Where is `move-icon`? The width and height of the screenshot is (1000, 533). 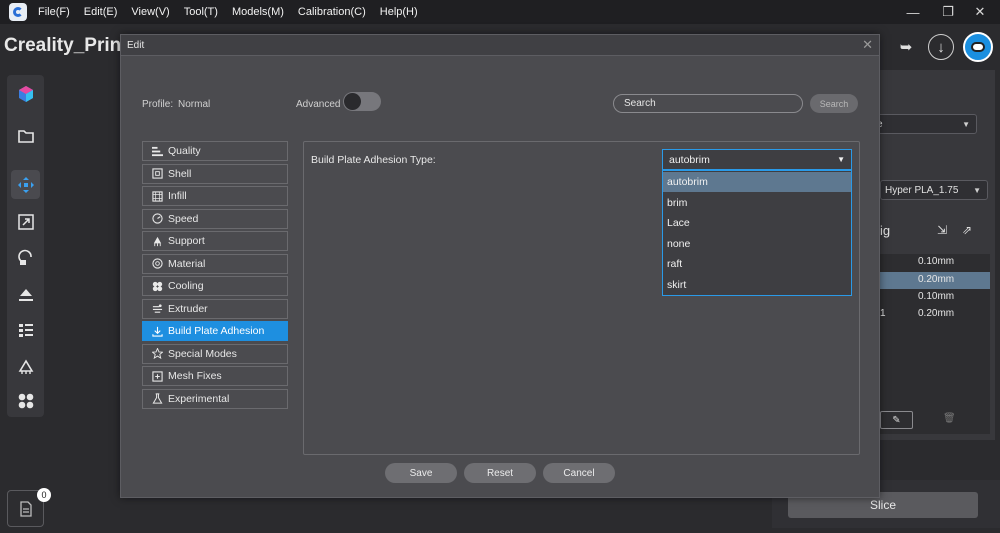 move-icon is located at coordinates (25, 184).